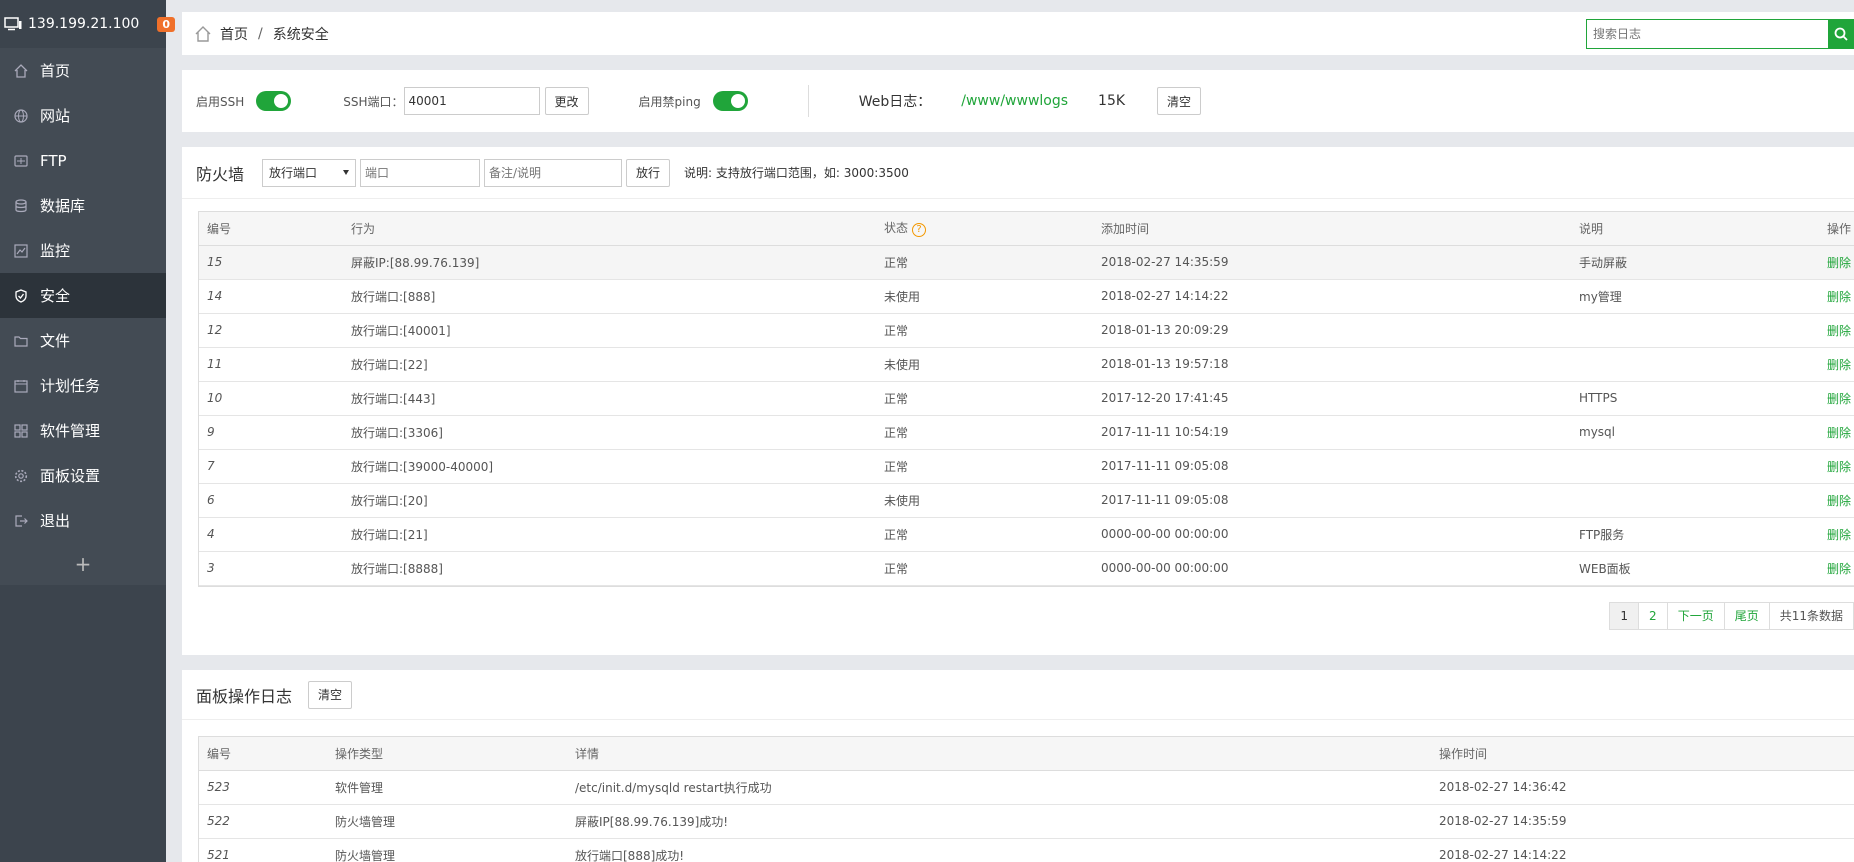  Describe the element at coordinates (420, 172) in the screenshot. I see `port-input` at that location.